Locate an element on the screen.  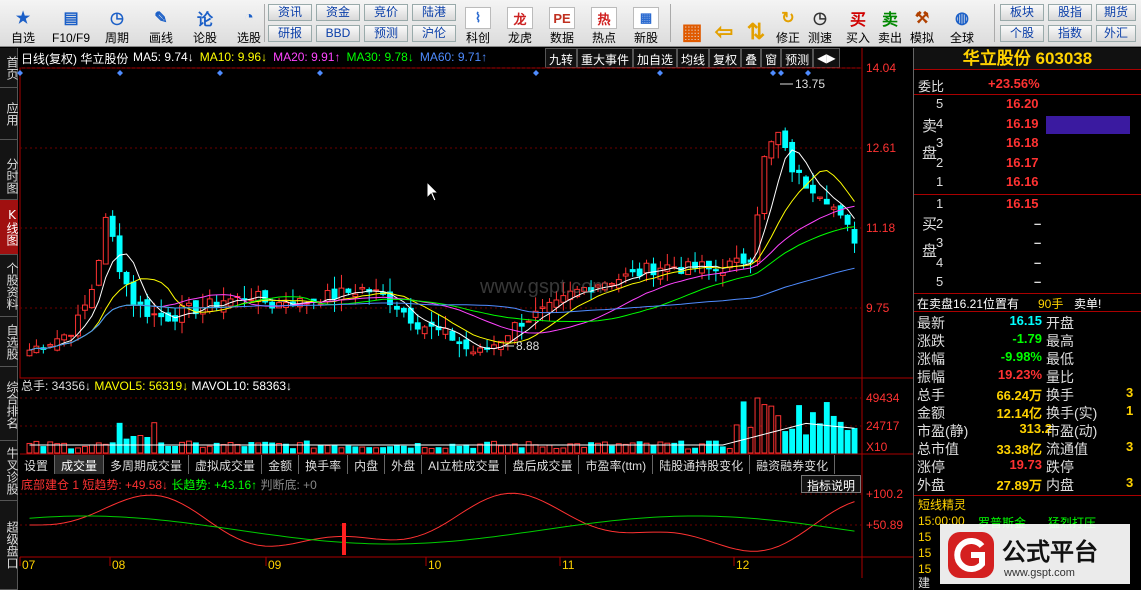
sell-level: 1 is located at coordinates (940, 181).